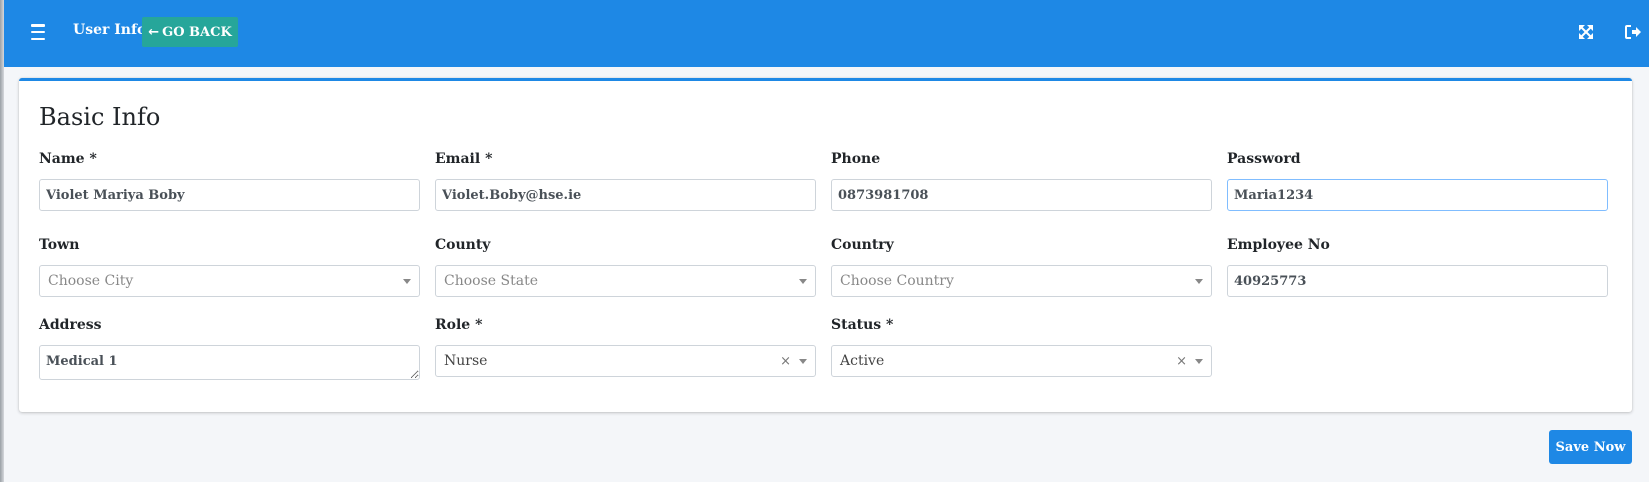  Describe the element at coordinates (1586, 32) in the screenshot. I see `fullscreen-icon` at that location.